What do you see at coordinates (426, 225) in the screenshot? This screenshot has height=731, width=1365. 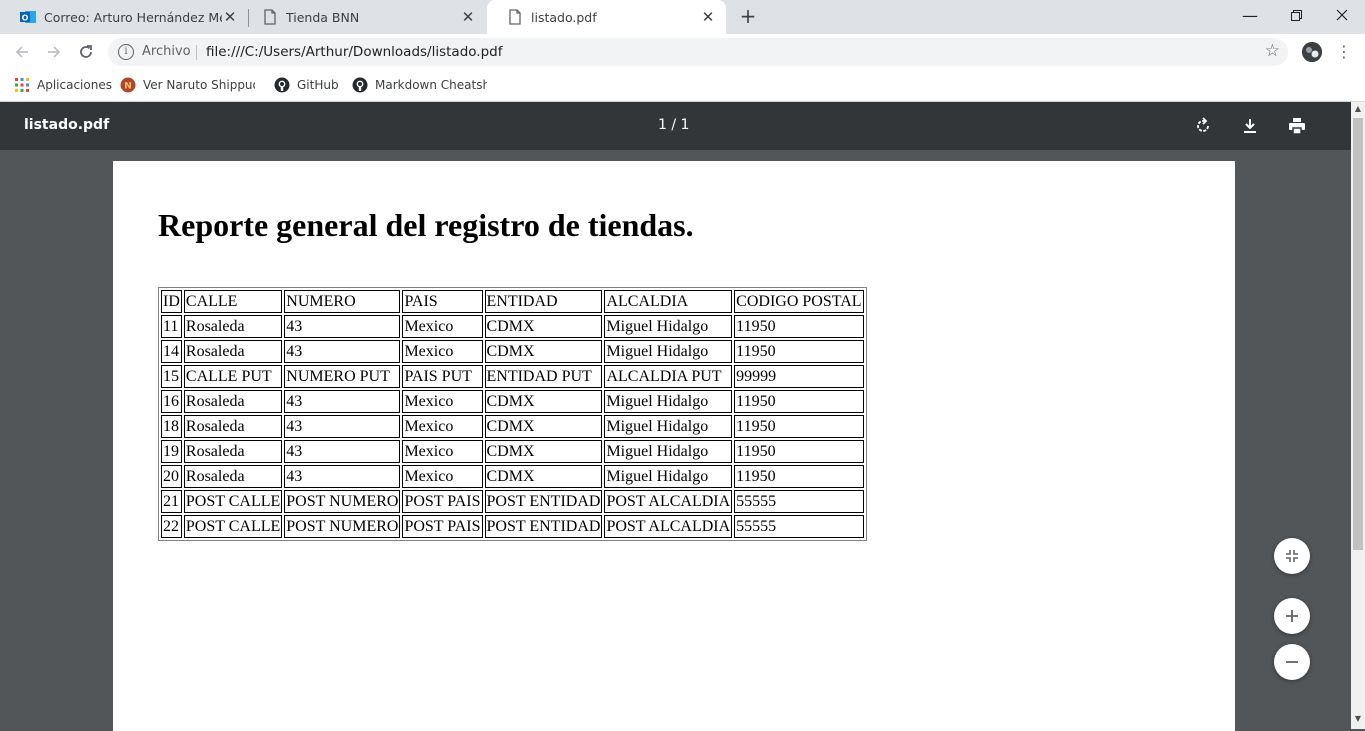 I see `document-title: Reporte general del registro de tiendas.` at bounding box center [426, 225].